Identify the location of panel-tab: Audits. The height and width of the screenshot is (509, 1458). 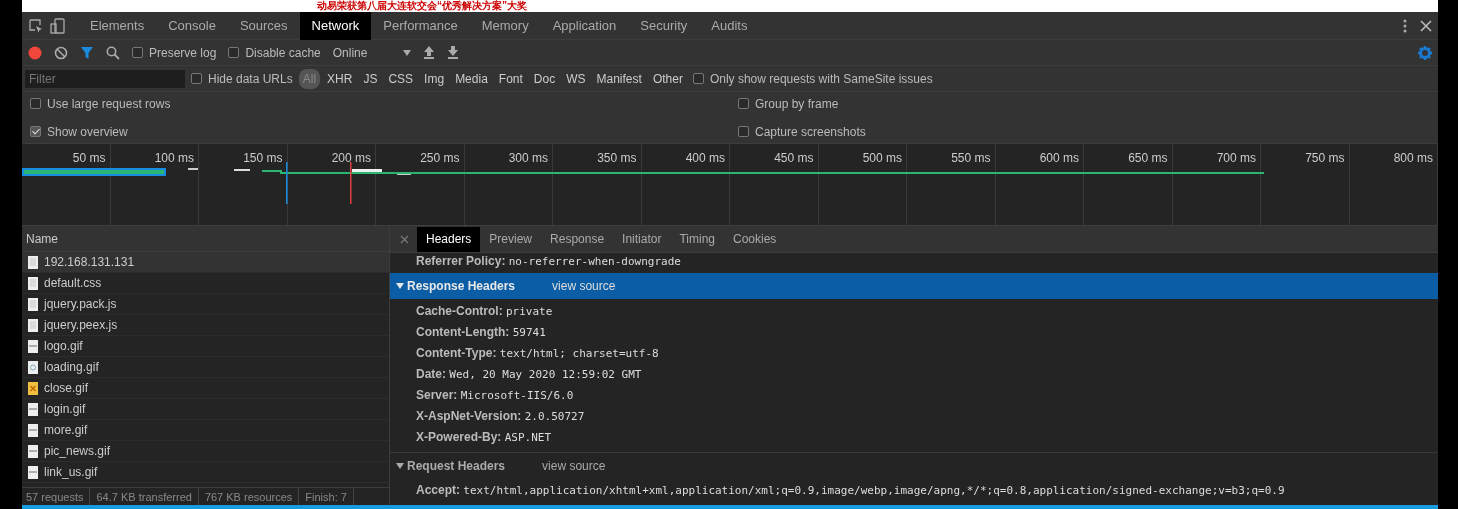
(729, 25).